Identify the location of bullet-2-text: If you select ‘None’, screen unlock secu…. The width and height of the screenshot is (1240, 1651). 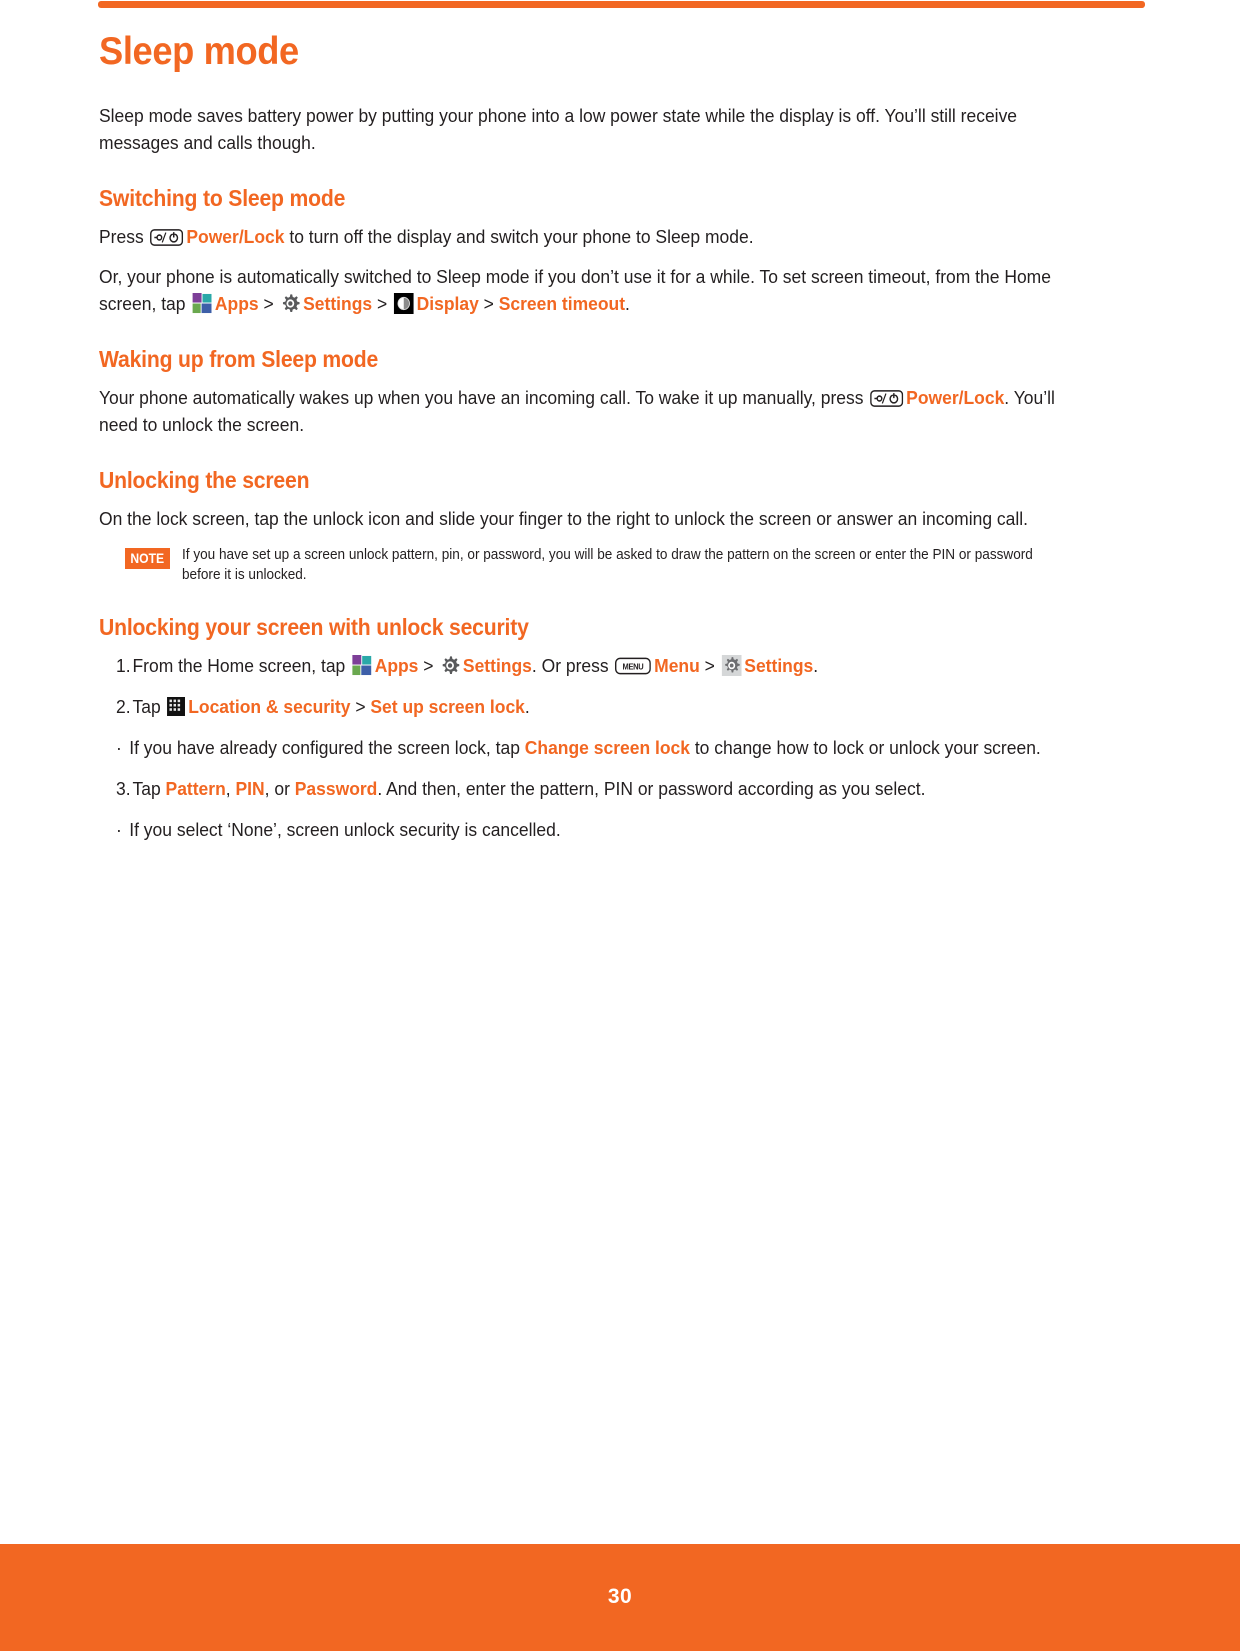
(345, 829).